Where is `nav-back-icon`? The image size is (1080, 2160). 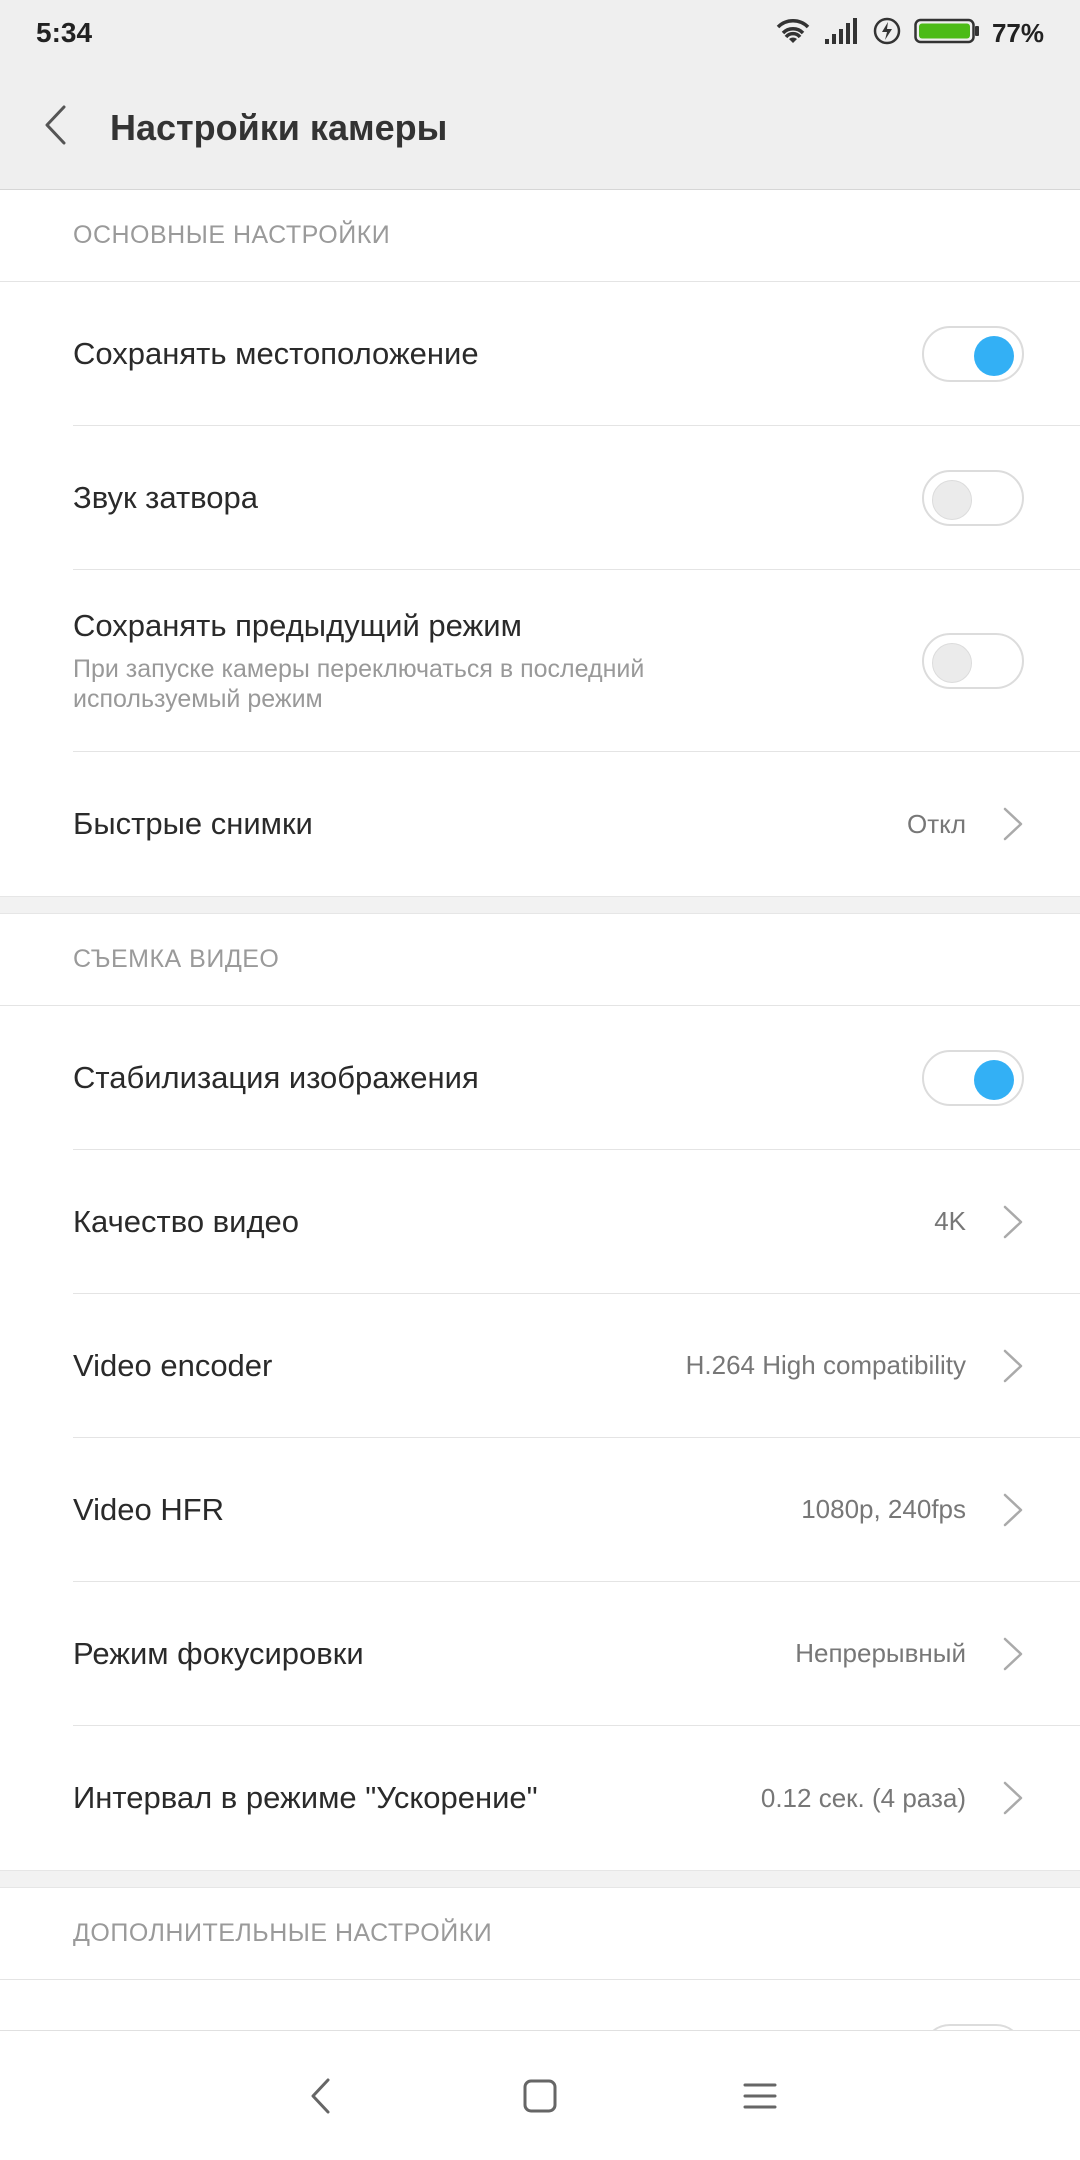
nav-back-icon is located at coordinates (320, 2095).